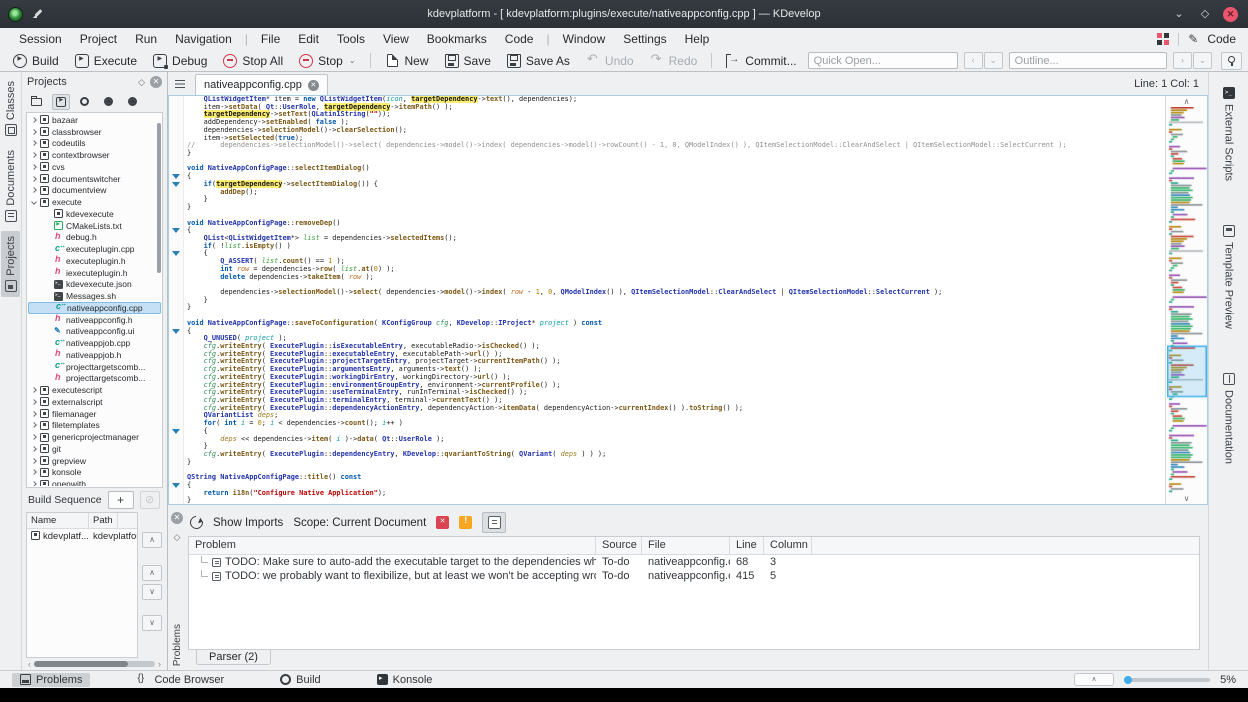  Describe the element at coordinates (882, 60) in the screenshot. I see `quick-open-input` at that location.